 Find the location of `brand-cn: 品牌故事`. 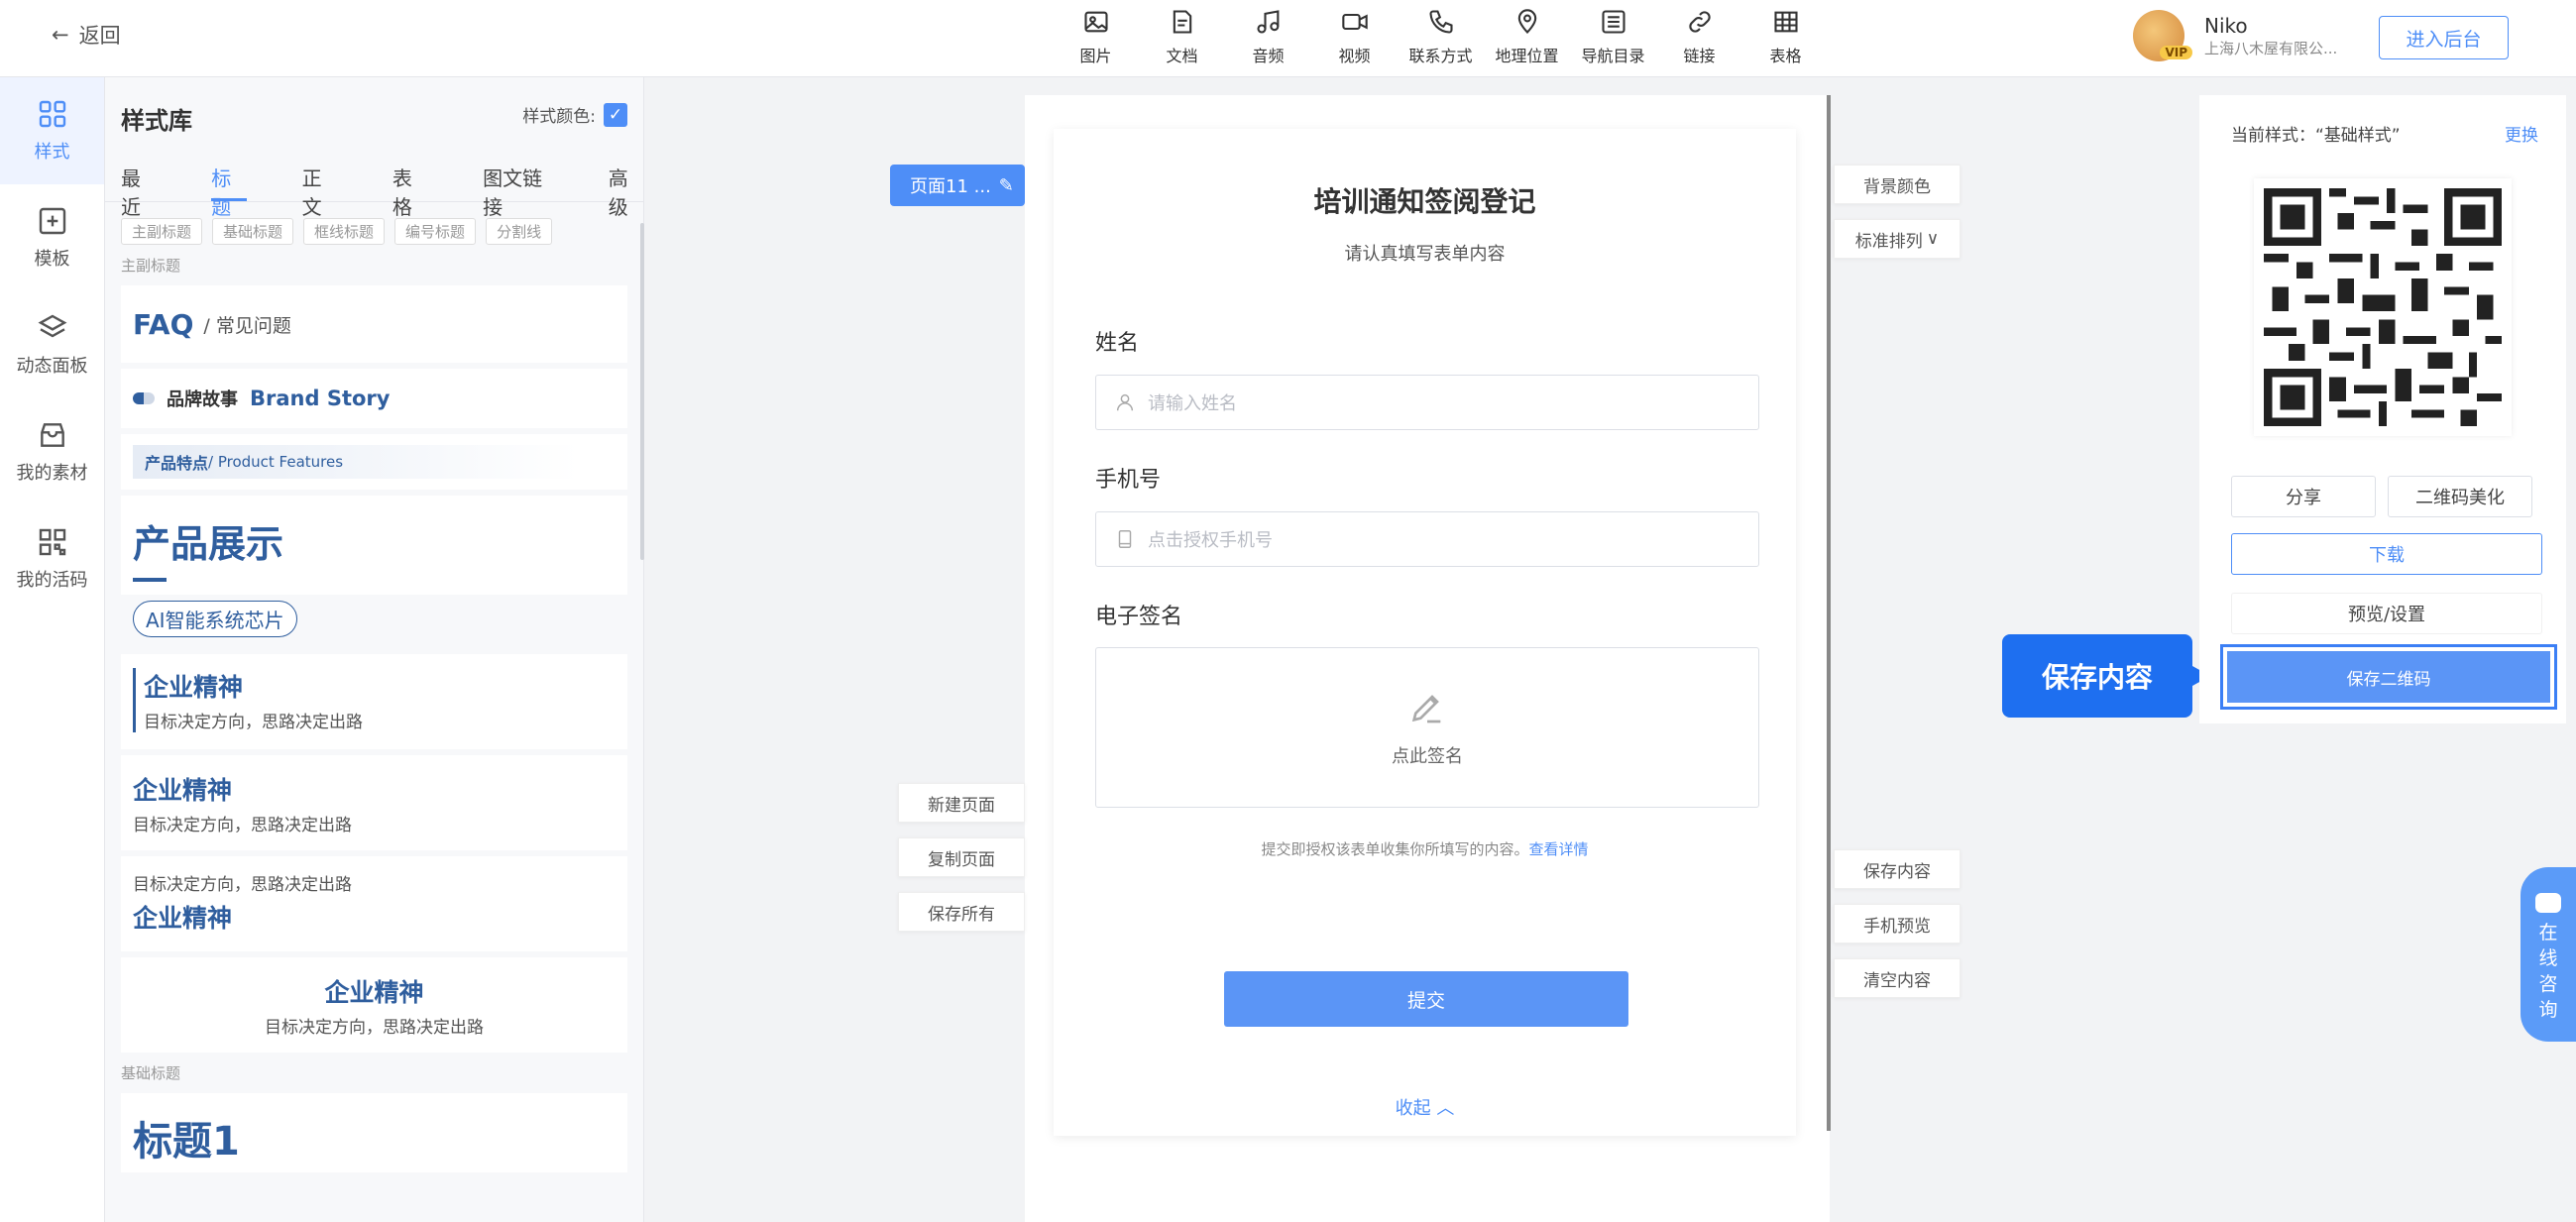

brand-cn: 品牌故事 is located at coordinates (202, 400).